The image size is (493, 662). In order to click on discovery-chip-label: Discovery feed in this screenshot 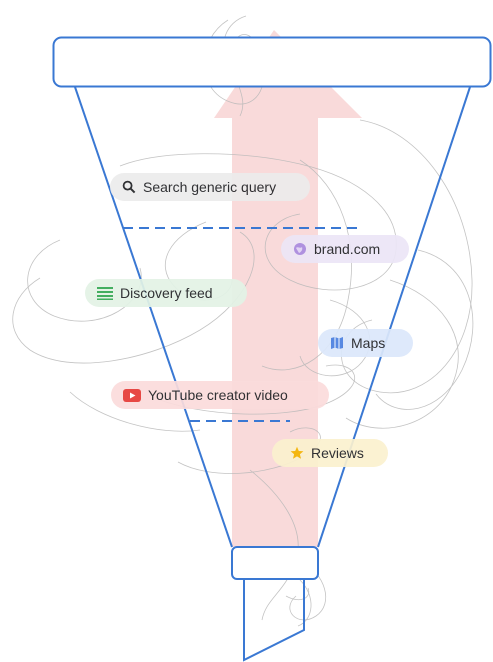, I will do `click(166, 293)`.